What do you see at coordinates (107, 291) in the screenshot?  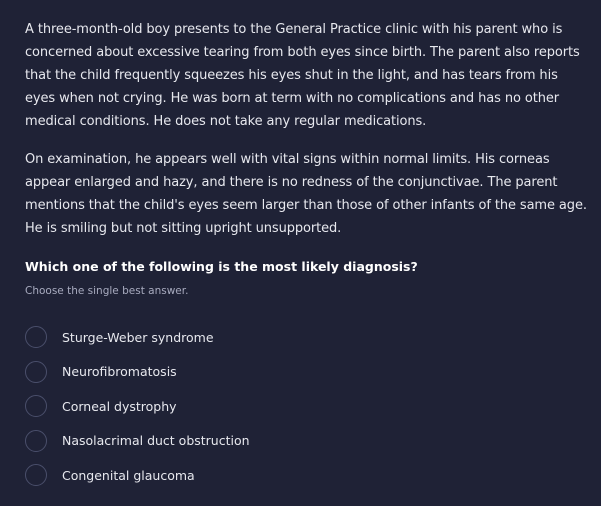 I see `answer-instruction: Choose the single best answer.` at bounding box center [107, 291].